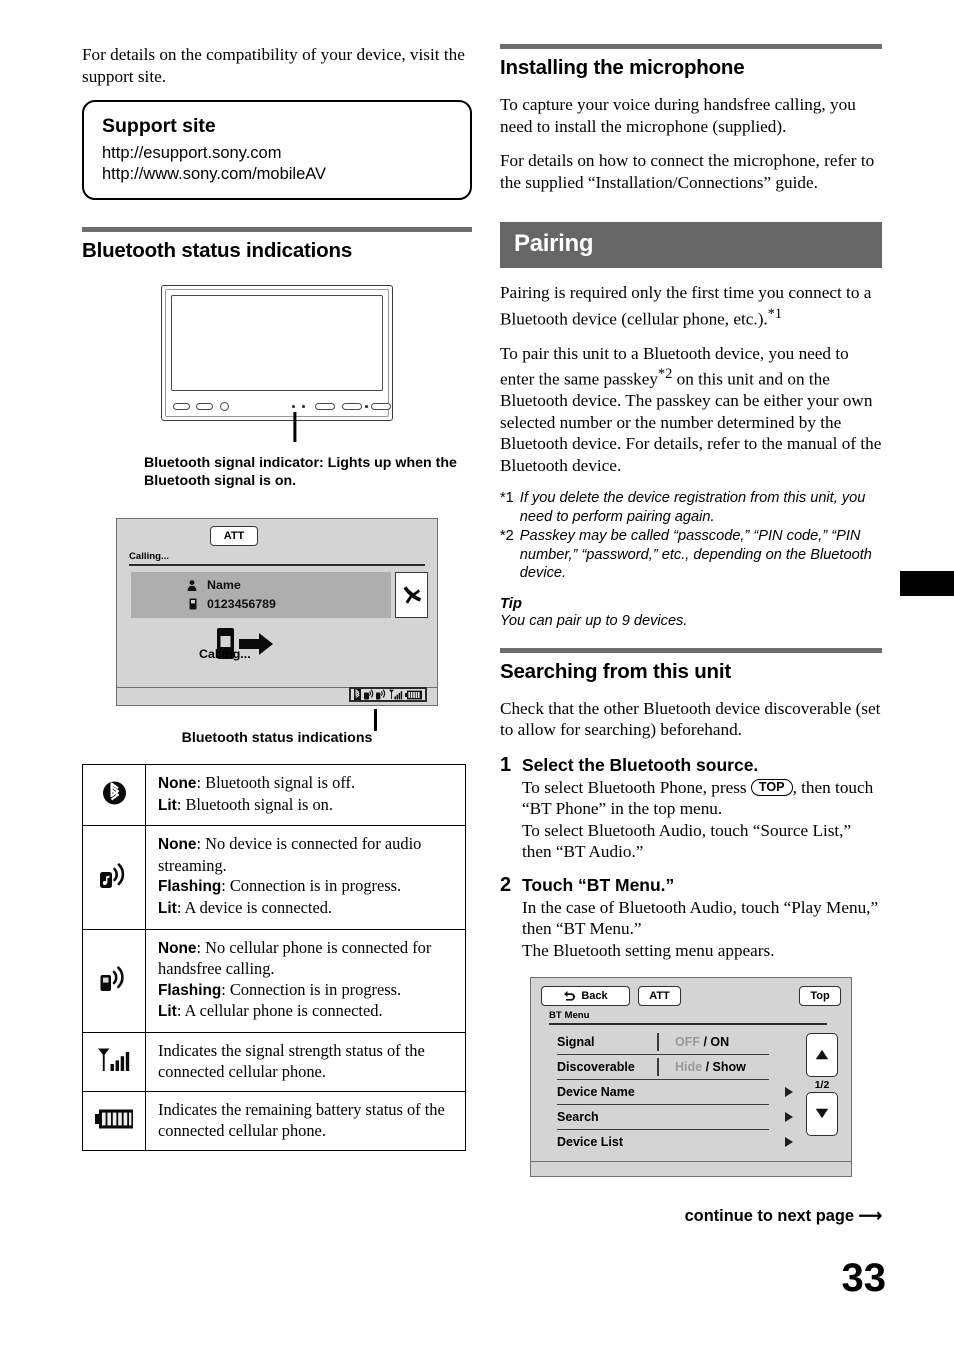 The height and width of the screenshot is (1352, 954). Describe the element at coordinates (190, 990) in the screenshot. I see `label-flashing: Flashing` at that location.